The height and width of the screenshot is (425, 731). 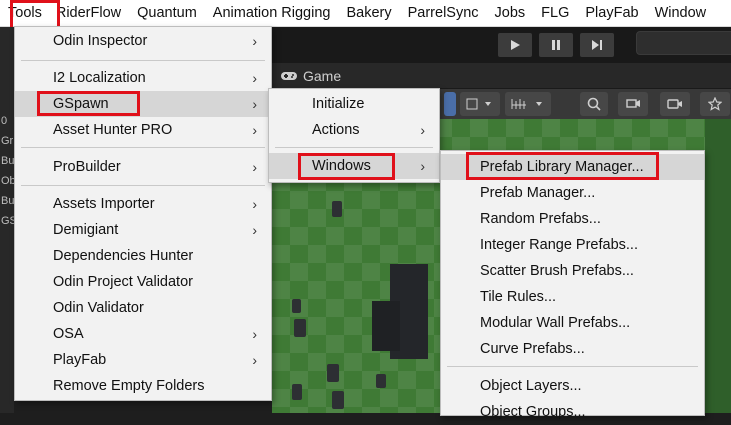 I want to click on menu-item-i2-localization: I2 Localization ›, so click(x=143, y=78).